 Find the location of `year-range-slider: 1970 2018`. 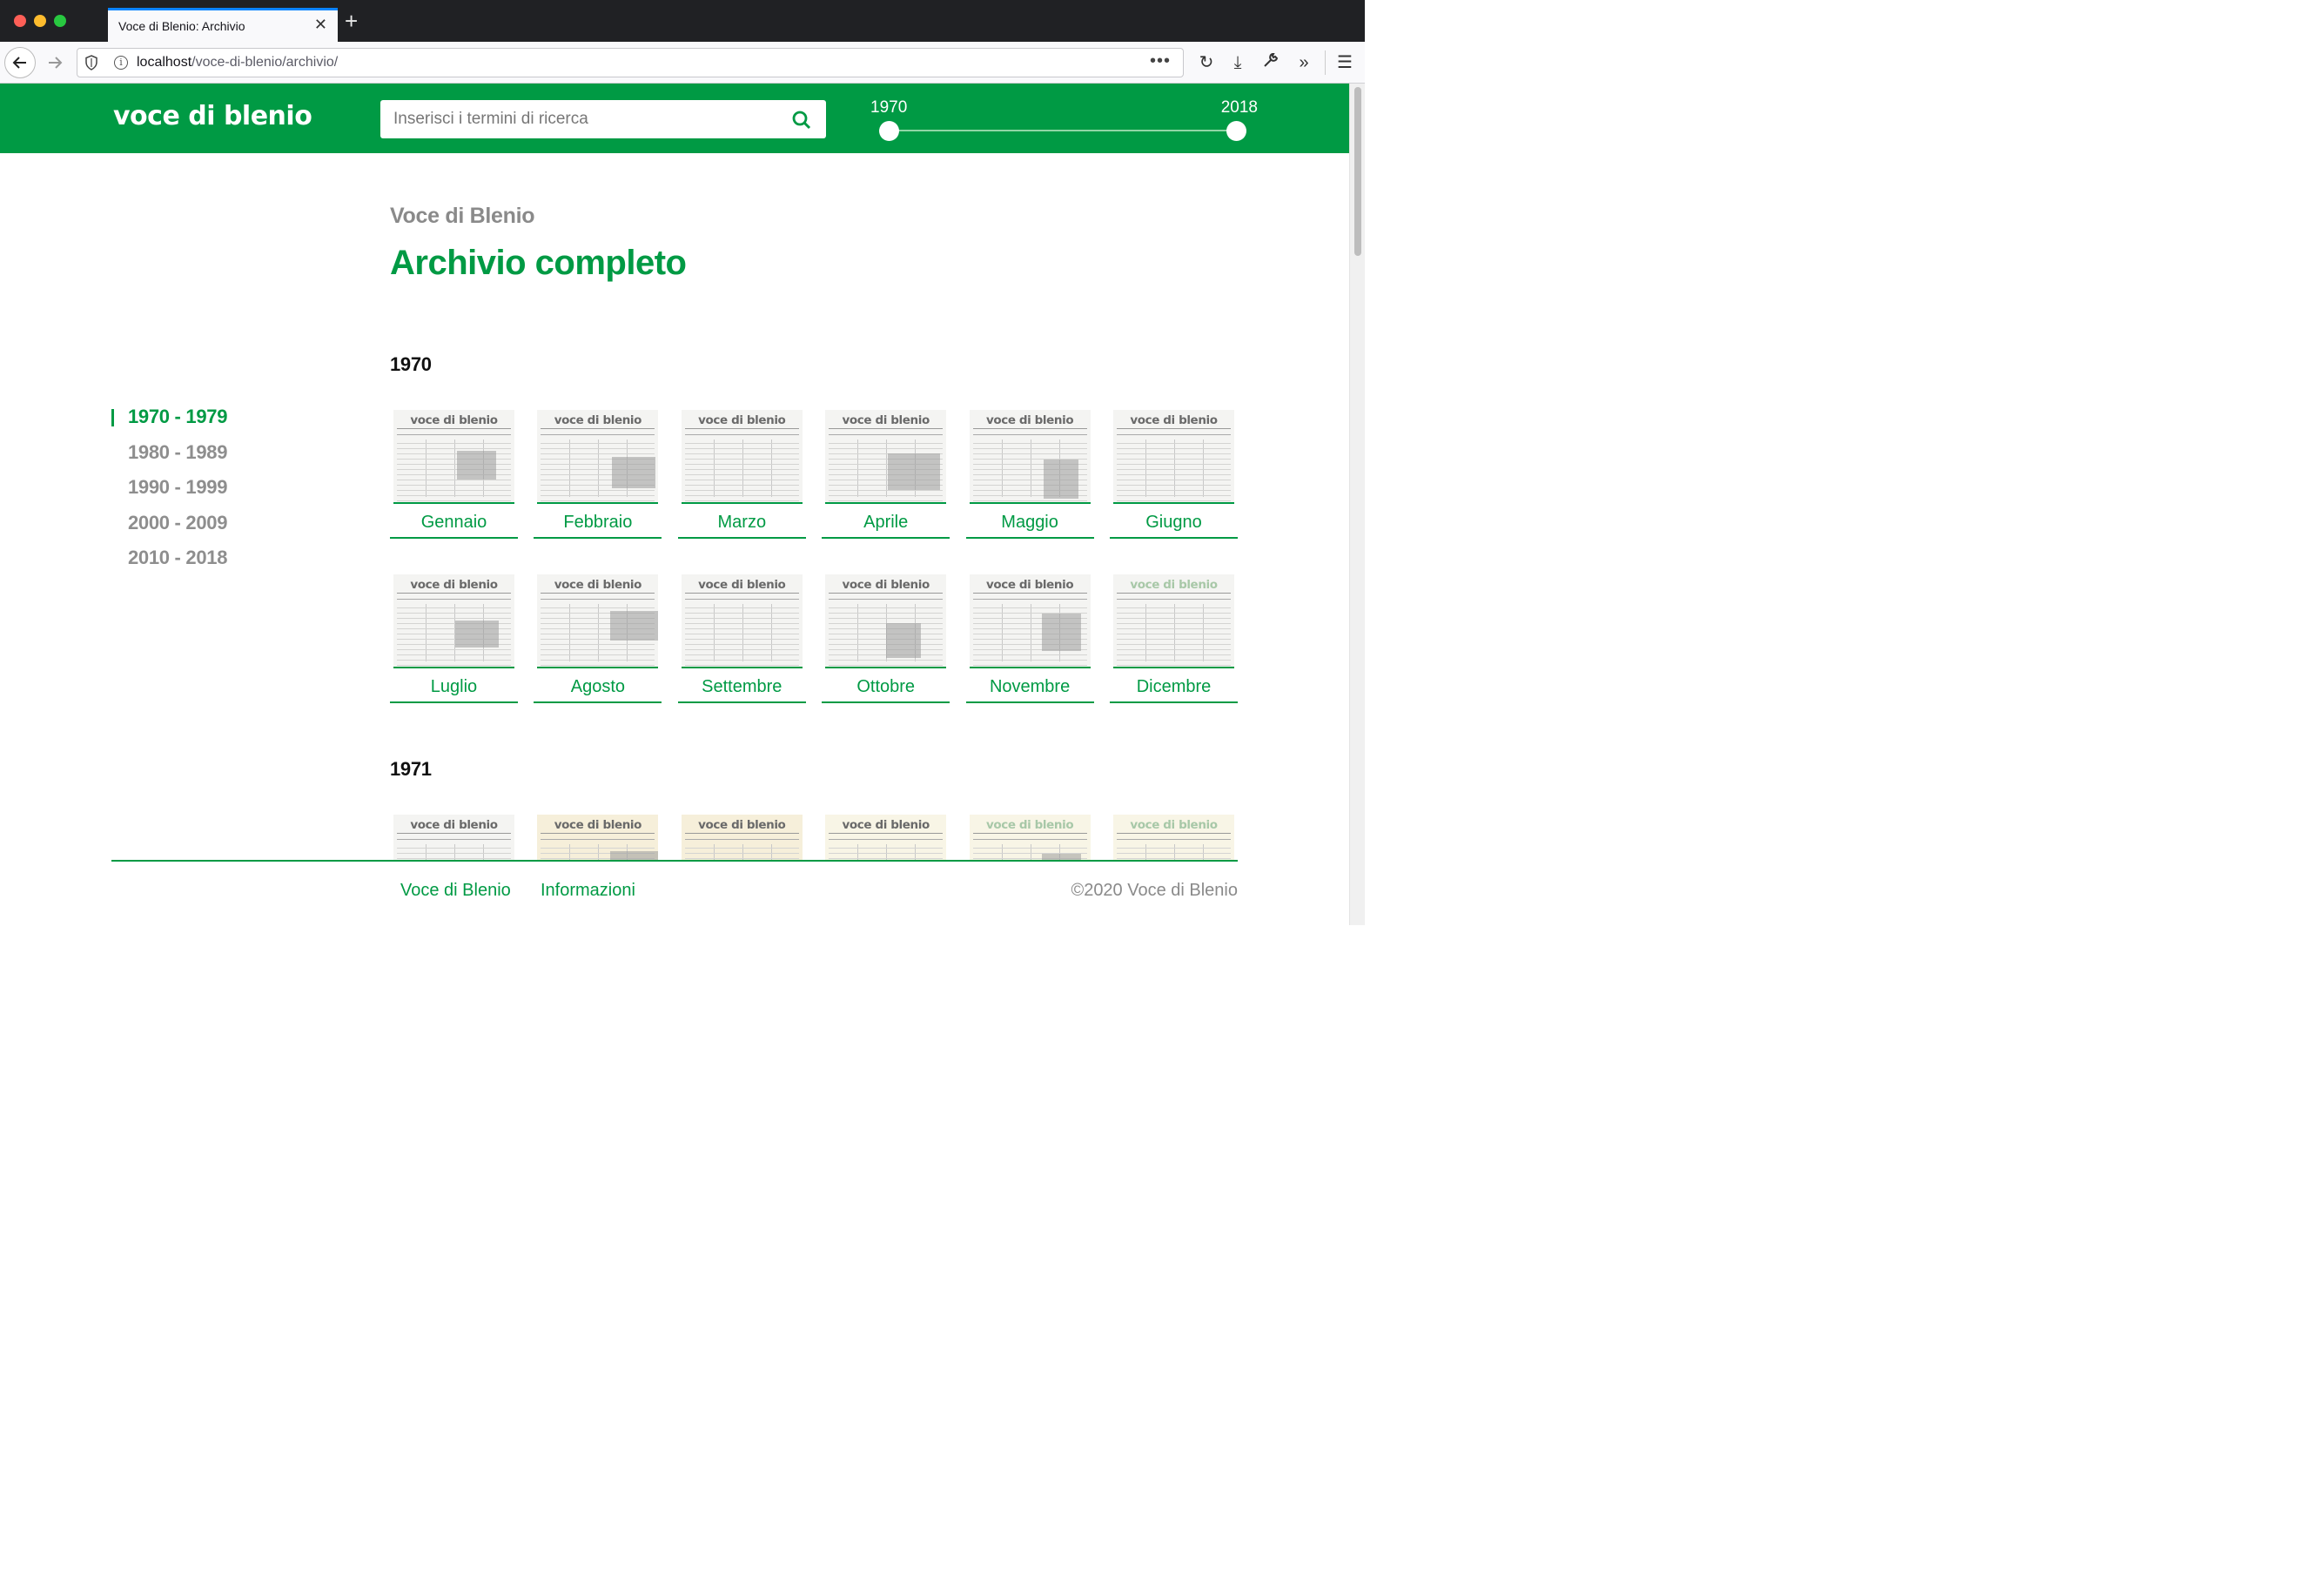

year-range-slider: 1970 2018 is located at coordinates (1066, 118).